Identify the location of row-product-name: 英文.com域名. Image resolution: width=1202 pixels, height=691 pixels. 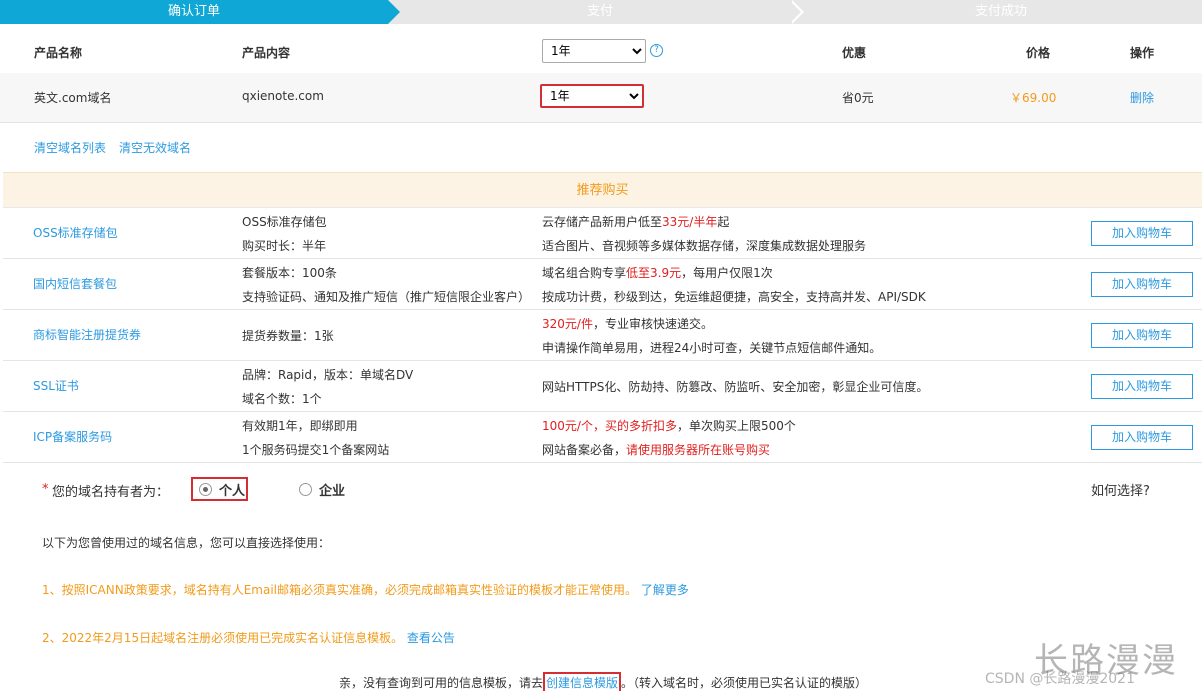
(73, 98).